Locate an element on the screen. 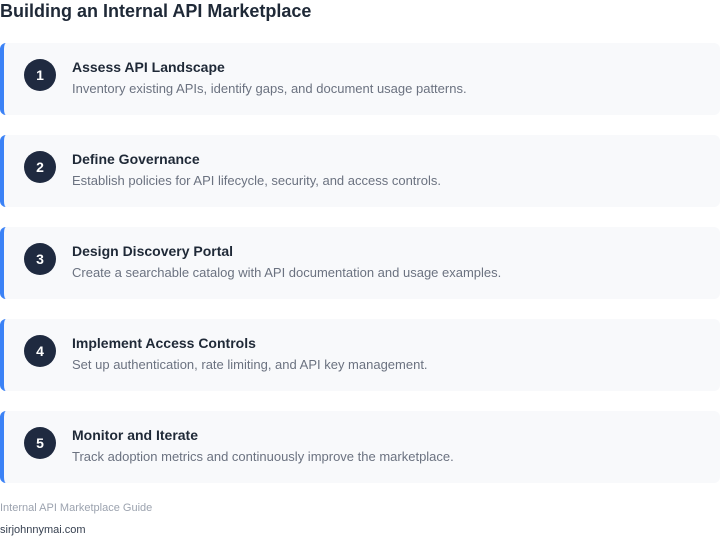  step-title: Monitor and Iterate is located at coordinates (135, 435).